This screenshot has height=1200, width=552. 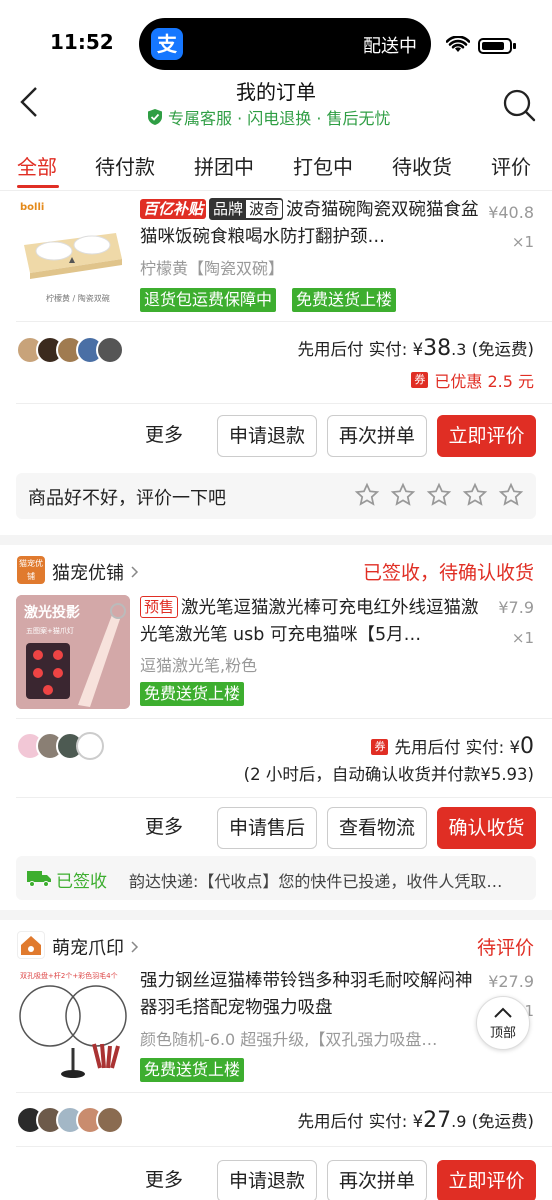 What do you see at coordinates (276, 496) in the screenshot?
I see `rating-prompt: 商品好不好，评价一下吧` at bounding box center [276, 496].